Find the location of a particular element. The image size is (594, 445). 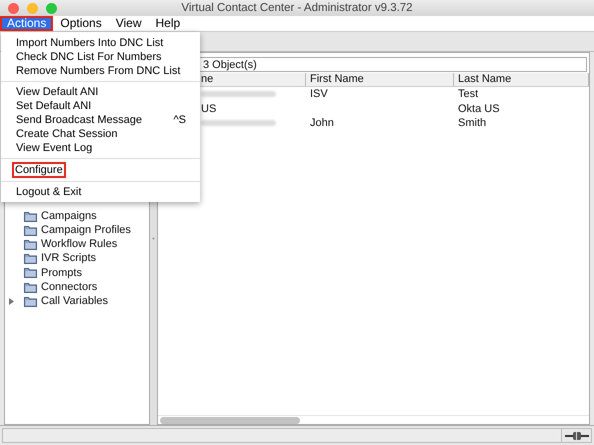

maximize-button is located at coordinates (51, 8).